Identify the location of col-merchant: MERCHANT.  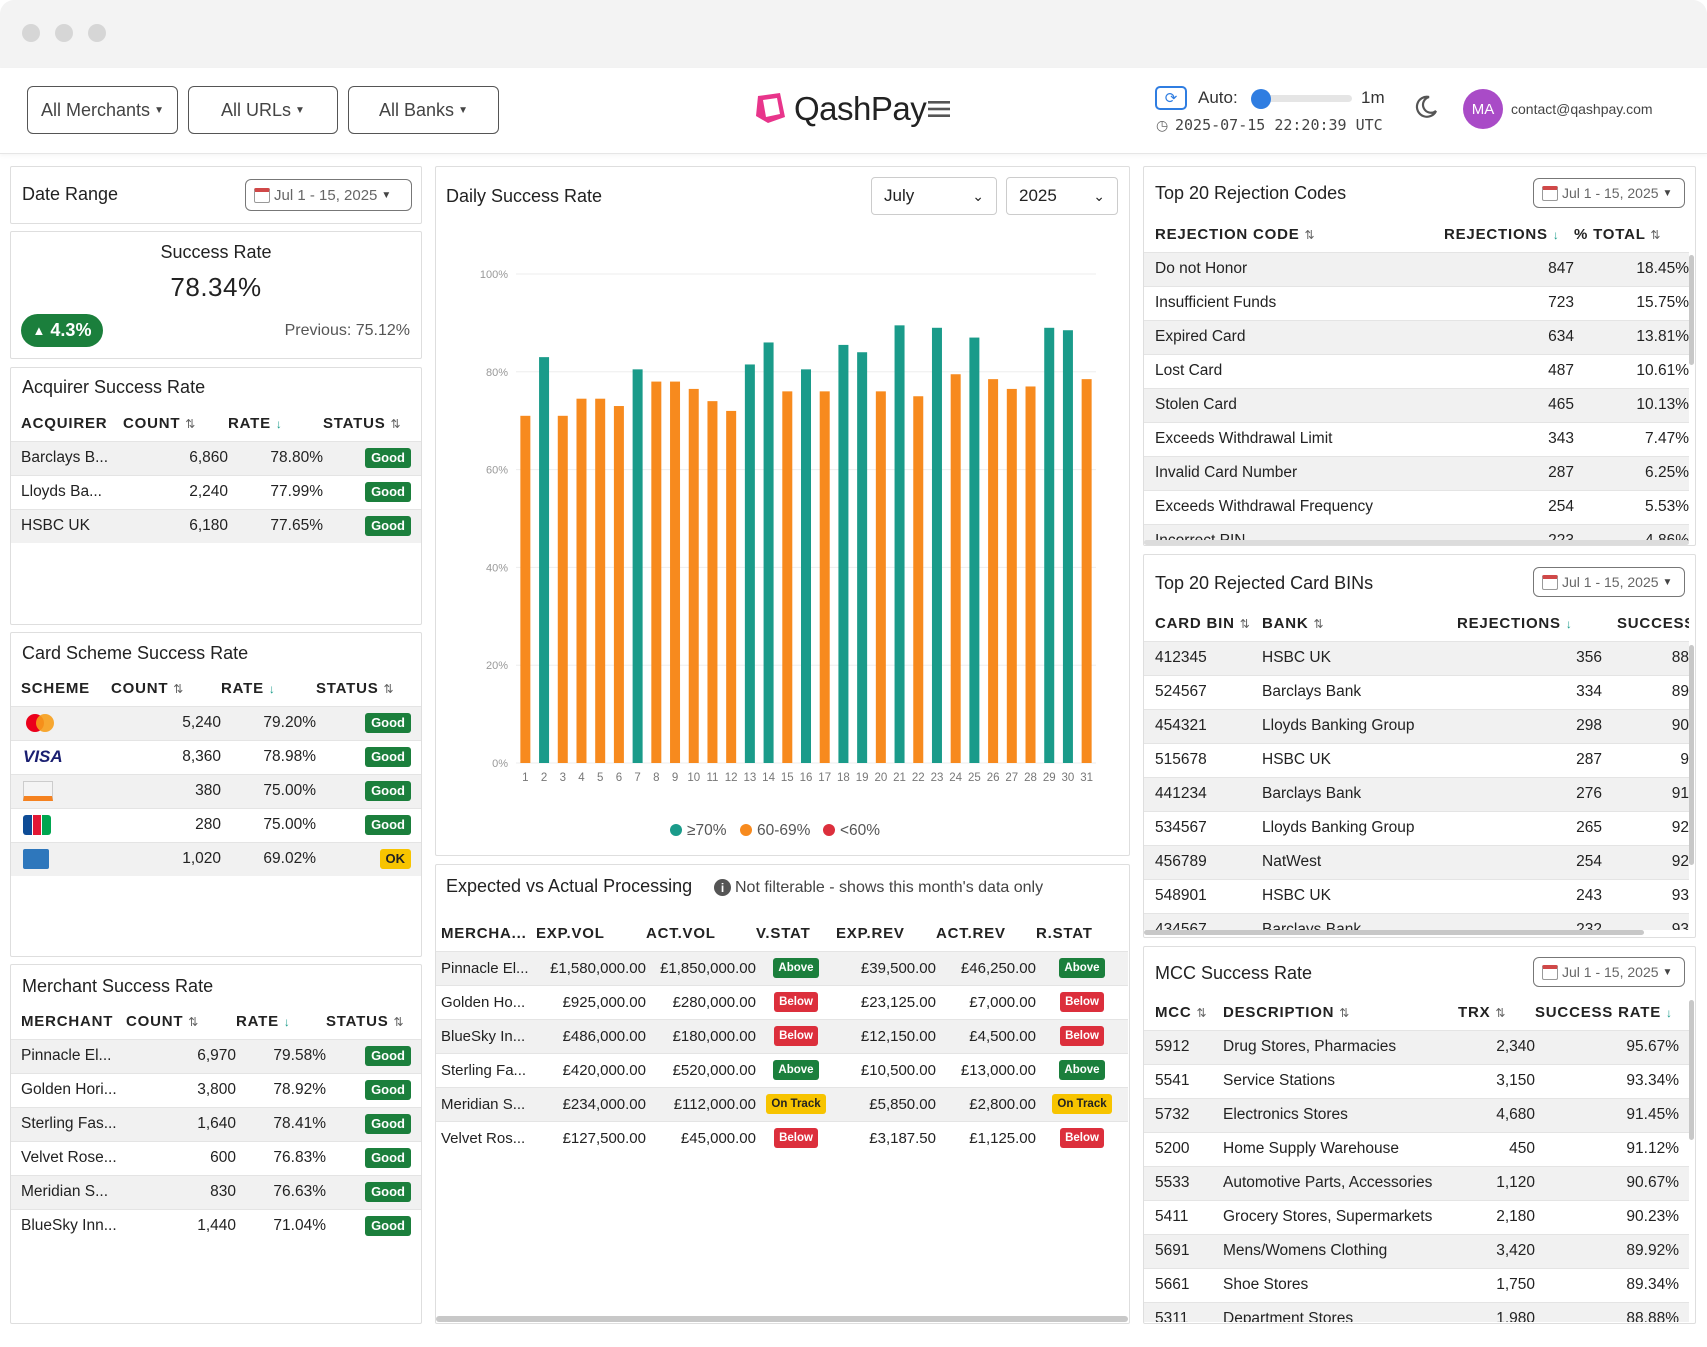
(68, 1022).